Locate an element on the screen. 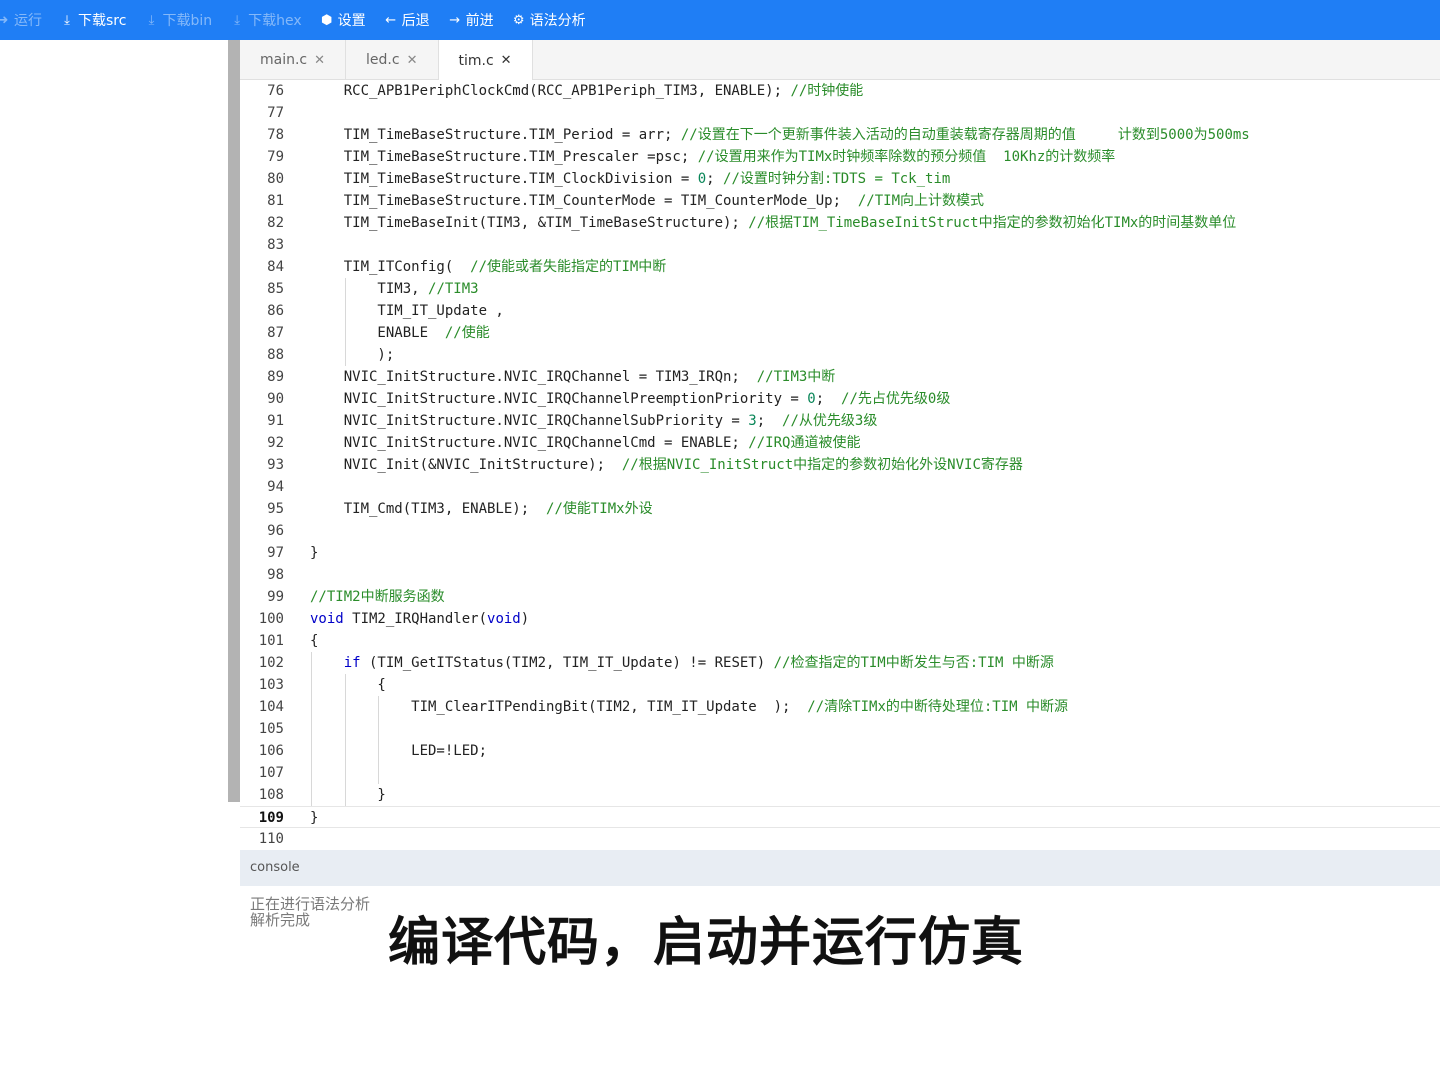 The width and height of the screenshot is (1440, 1080). run-button: ➜ 运行 is located at coordinates (25, 20).